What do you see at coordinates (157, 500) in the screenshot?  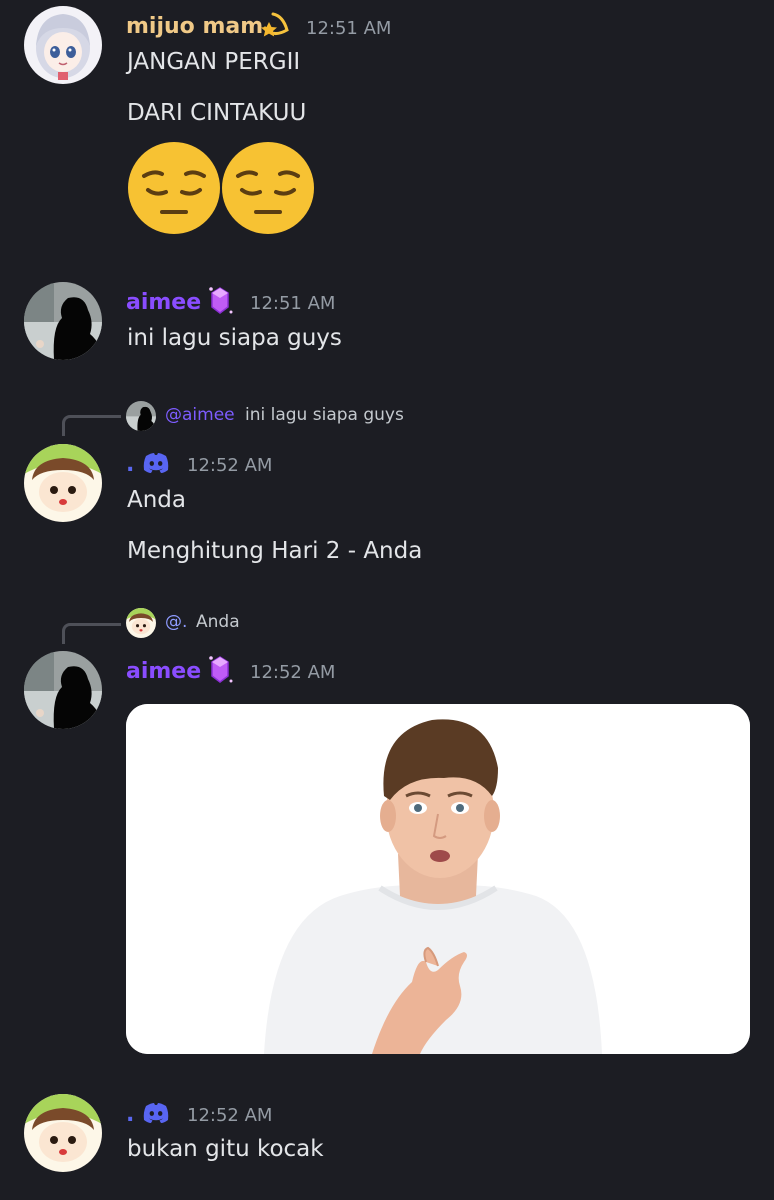 I see `message-text: Anda` at bounding box center [157, 500].